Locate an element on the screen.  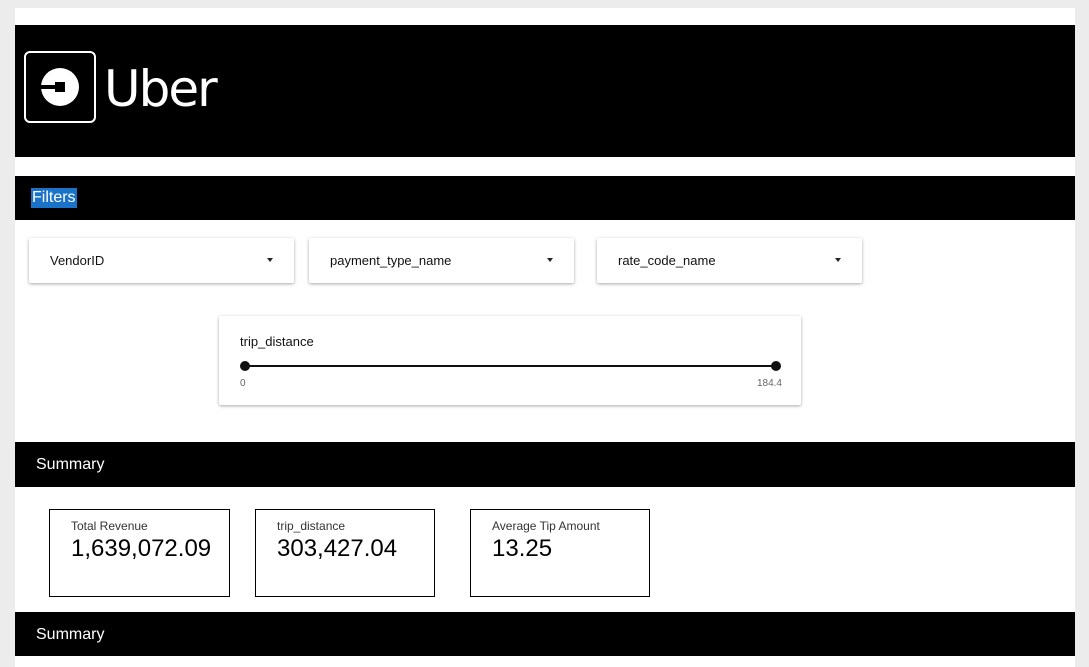
trip-distance-slider-card: trip_distance 0 184.4 is located at coordinates (510, 360).